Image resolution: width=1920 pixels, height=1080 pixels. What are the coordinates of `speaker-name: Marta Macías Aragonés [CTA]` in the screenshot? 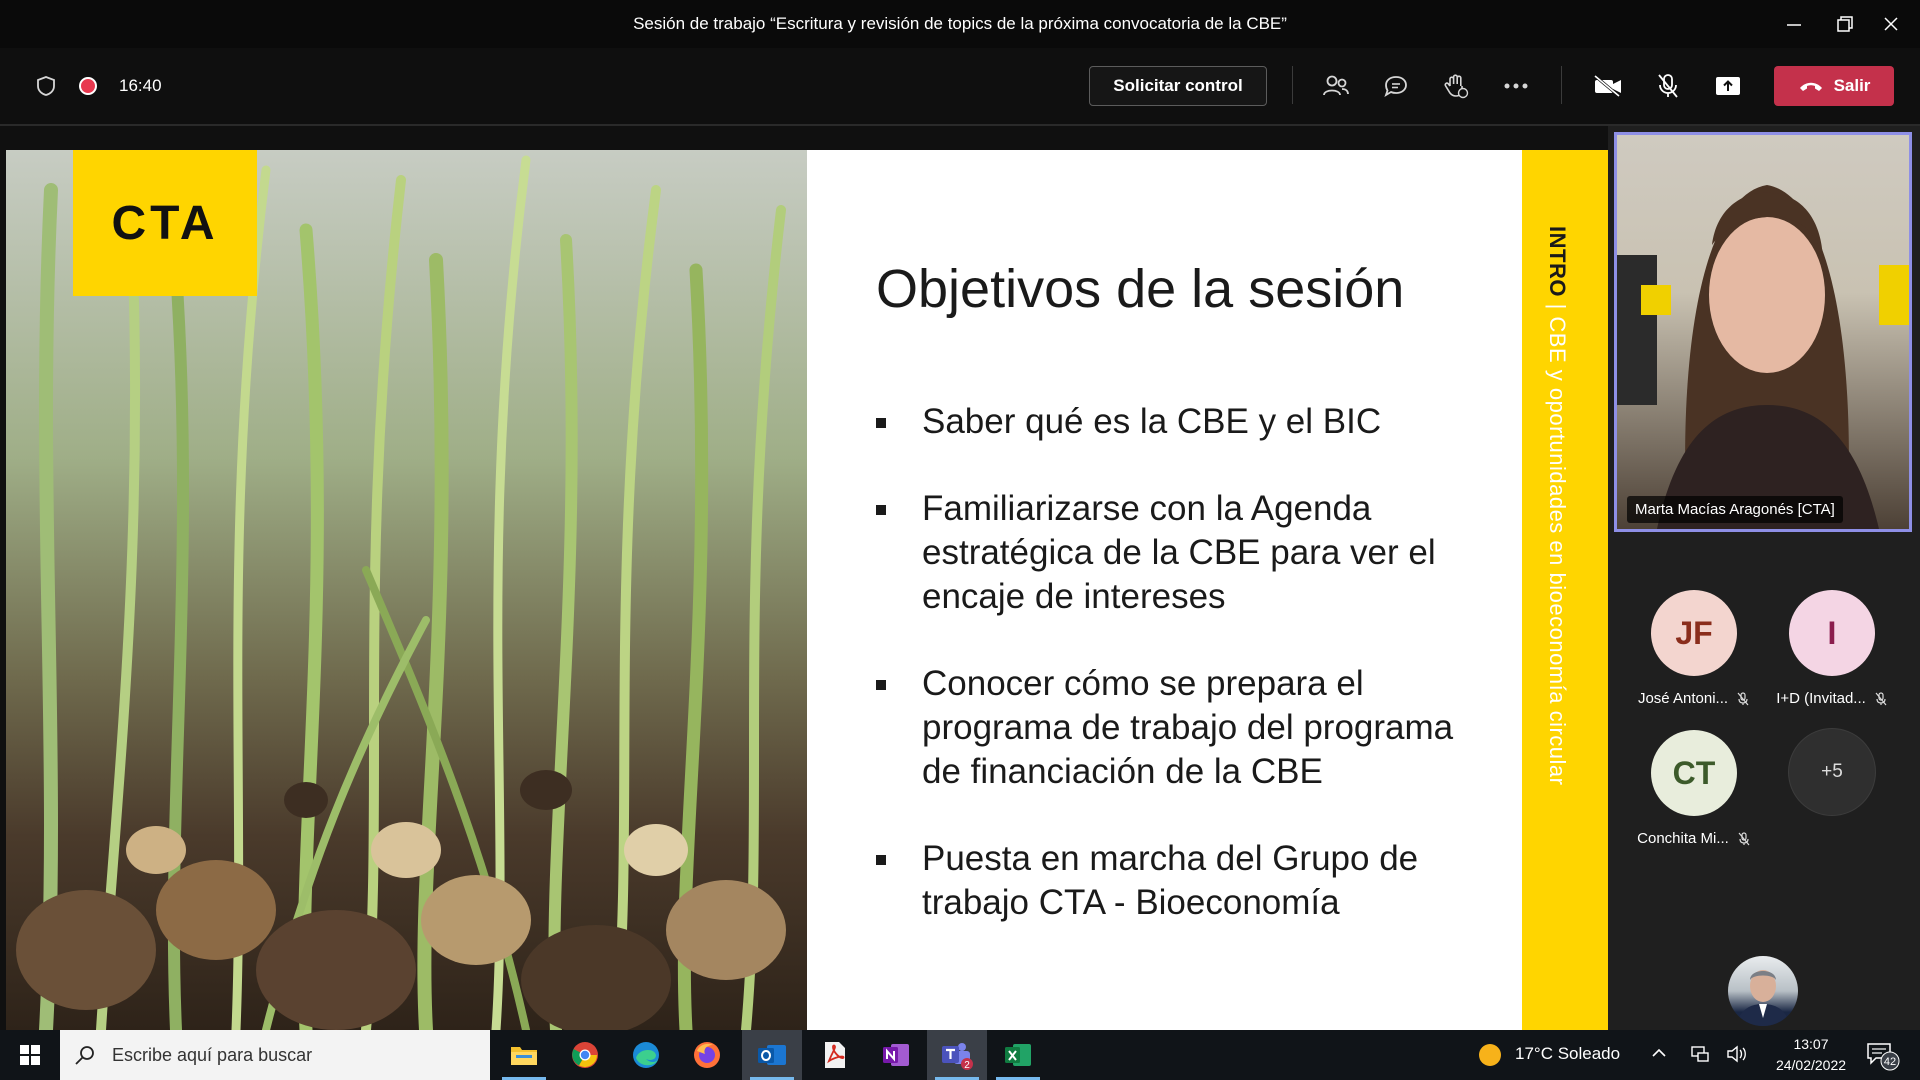 It's located at (1735, 509).